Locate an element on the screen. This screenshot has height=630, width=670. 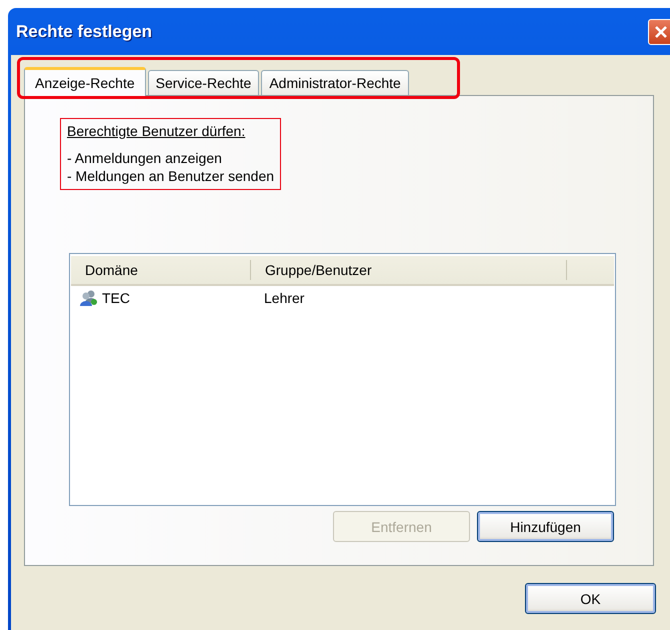
table-cell: Lehrer is located at coordinates (284, 298).